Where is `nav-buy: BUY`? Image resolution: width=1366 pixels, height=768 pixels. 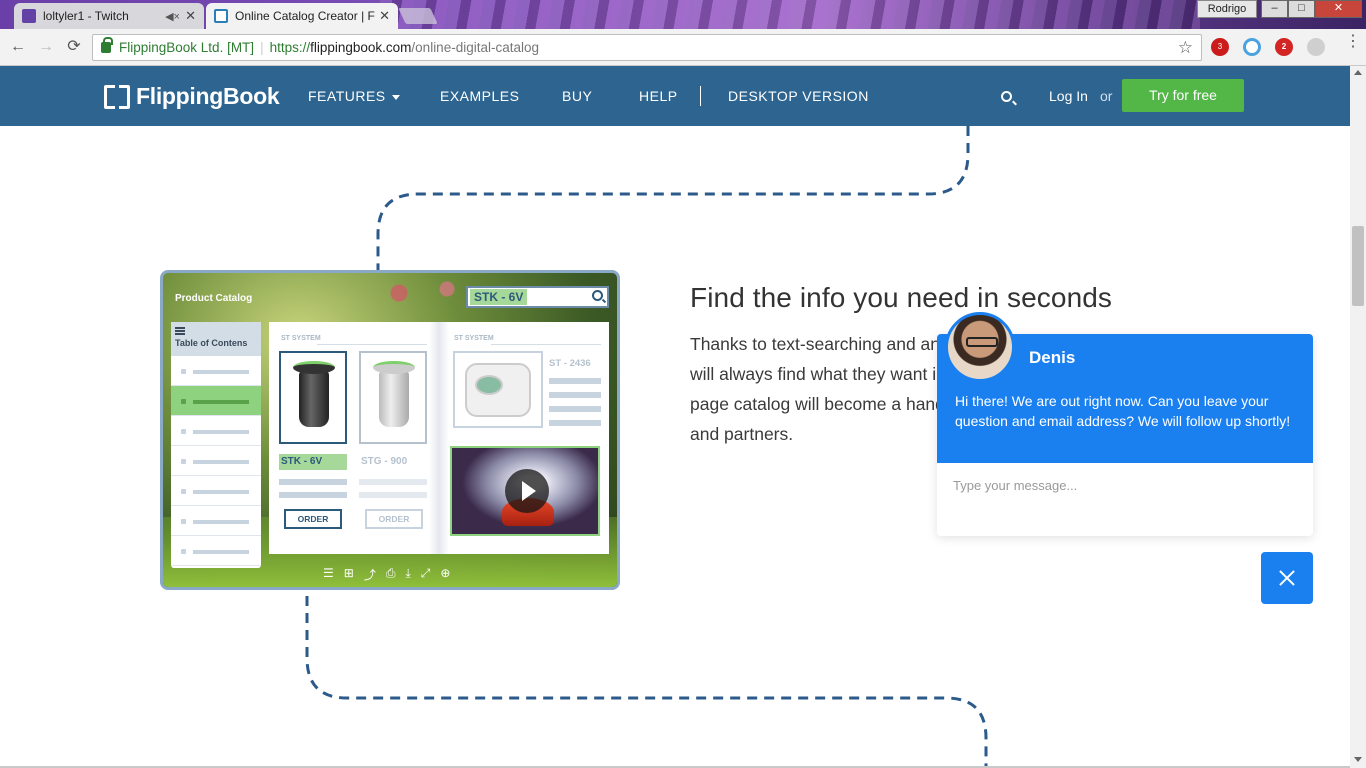
nav-buy: BUY is located at coordinates (577, 96).